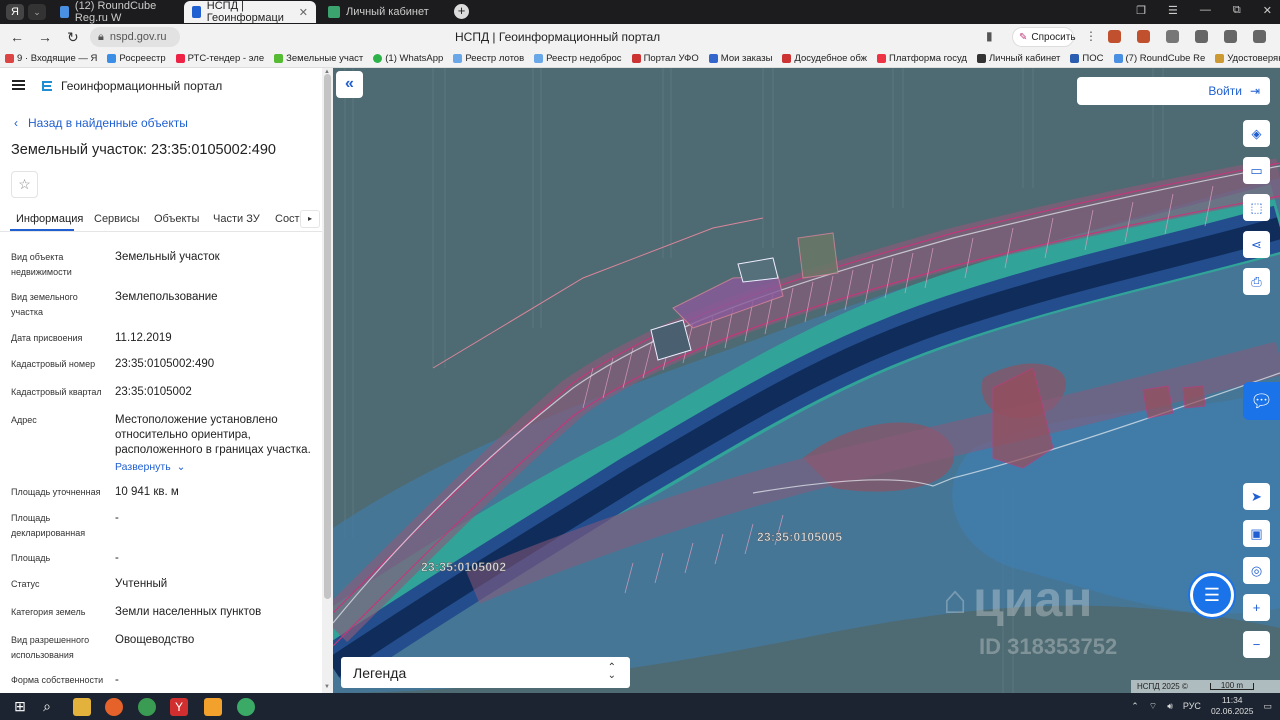 This screenshot has width=1280, height=720. I want to click on minimize-icon: —, so click(1205, 10).